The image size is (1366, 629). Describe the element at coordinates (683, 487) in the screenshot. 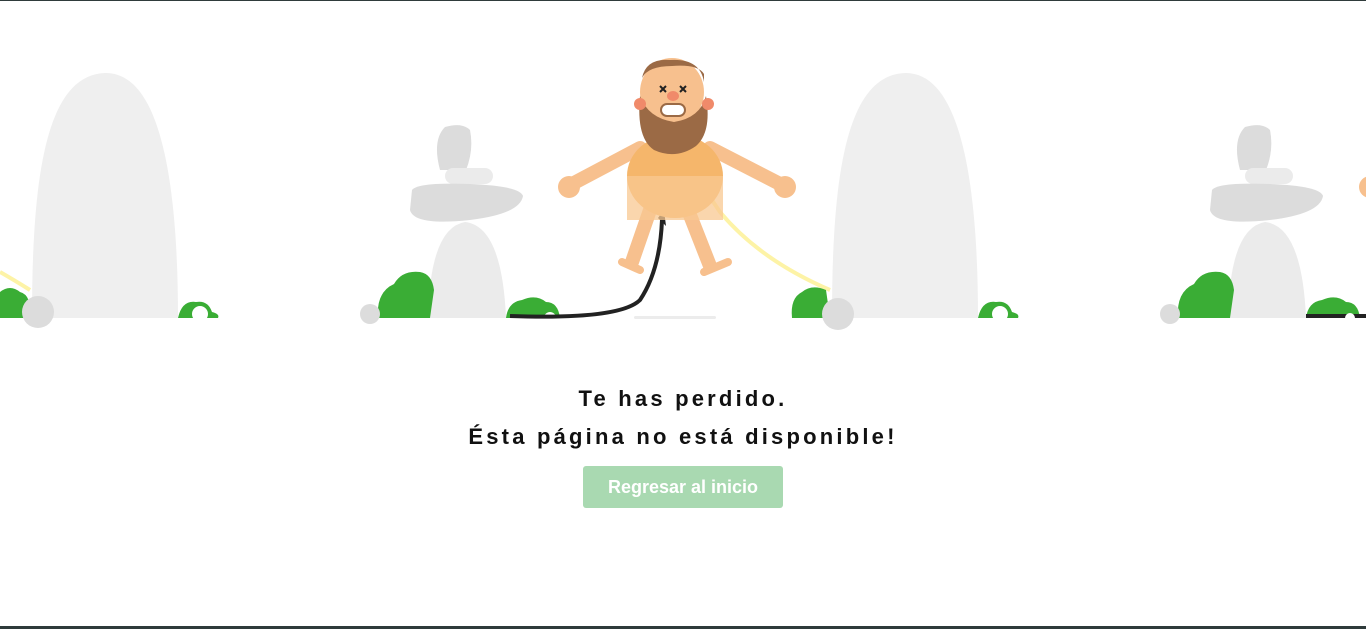

I see `back-to-home-button: Regresar al inicio` at that location.